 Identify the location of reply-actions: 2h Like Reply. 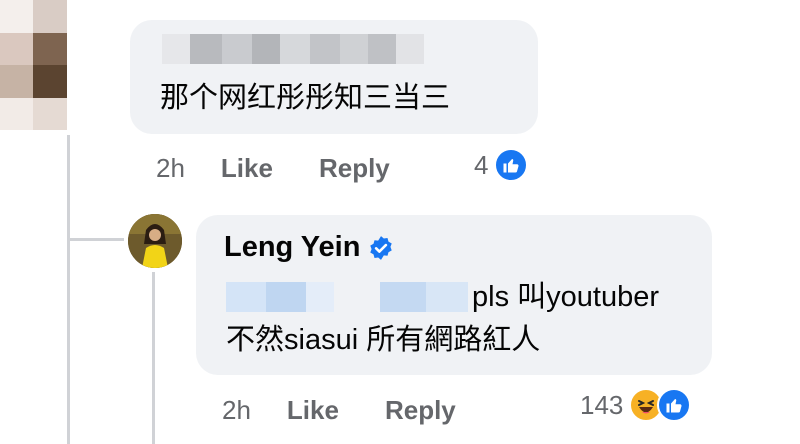
(339, 410).